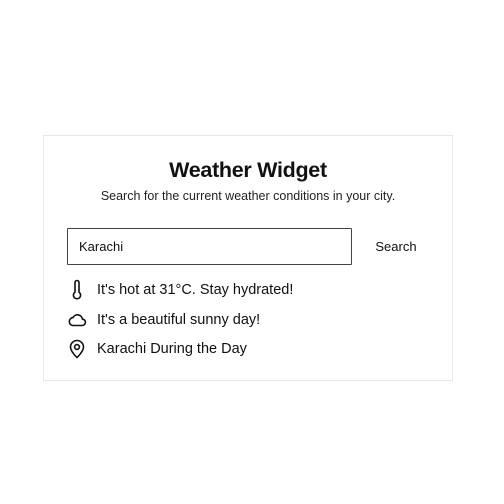  I want to click on city-search-input, so click(209, 246).